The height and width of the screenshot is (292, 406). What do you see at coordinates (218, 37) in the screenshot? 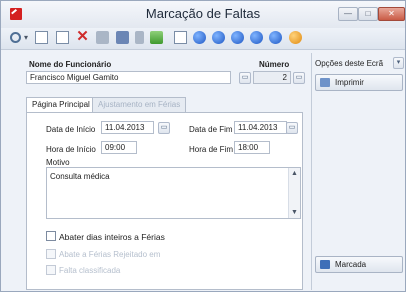
I see `previous-record-icon` at bounding box center [218, 37].